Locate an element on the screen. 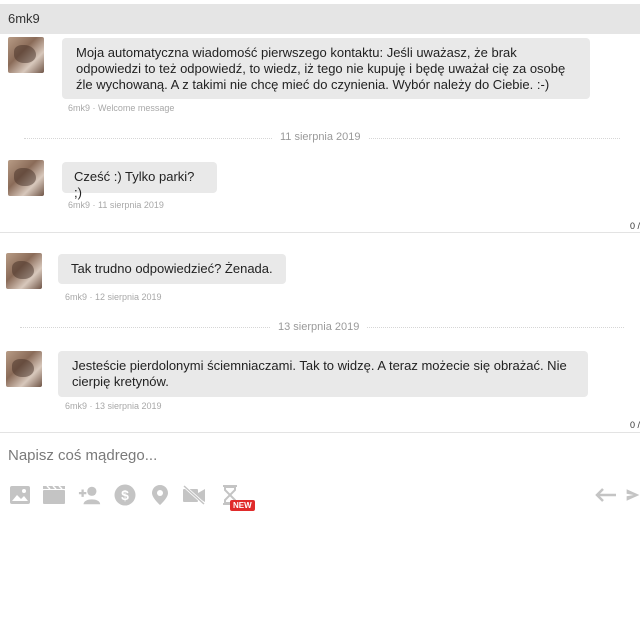  new-badge: NEW is located at coordinates (242, 505).